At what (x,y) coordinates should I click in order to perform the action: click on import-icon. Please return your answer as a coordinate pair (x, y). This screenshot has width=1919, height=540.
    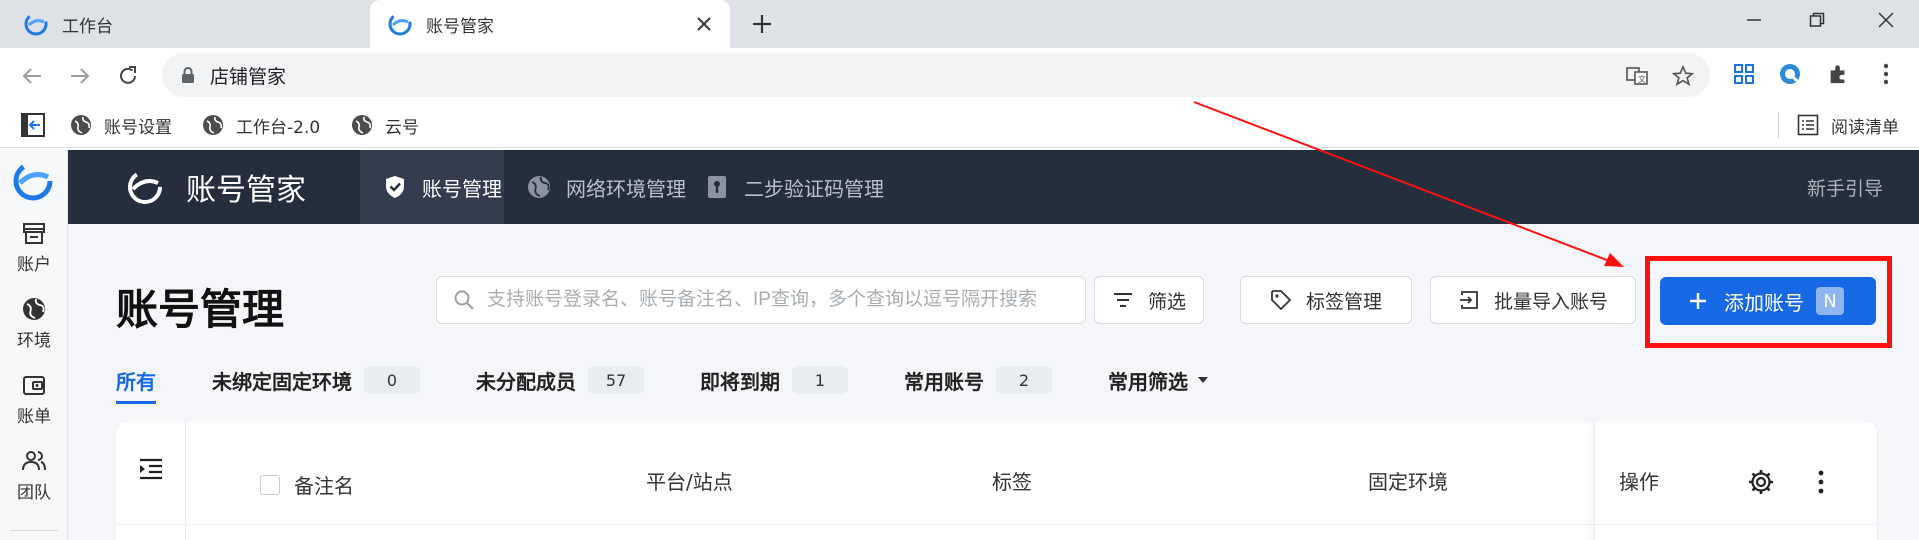
    Looking at the image, I should click on (1468, 300).